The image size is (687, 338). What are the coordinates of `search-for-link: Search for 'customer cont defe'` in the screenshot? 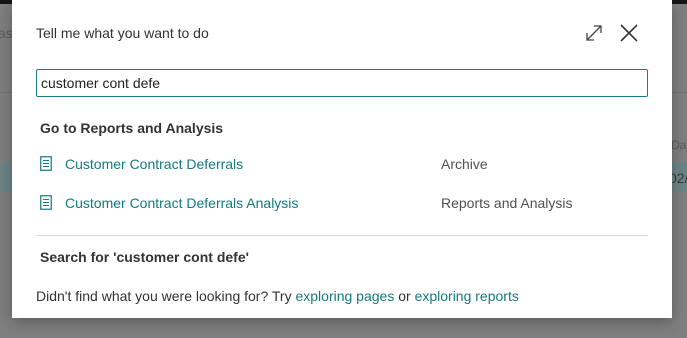 It's located at (144, 257).